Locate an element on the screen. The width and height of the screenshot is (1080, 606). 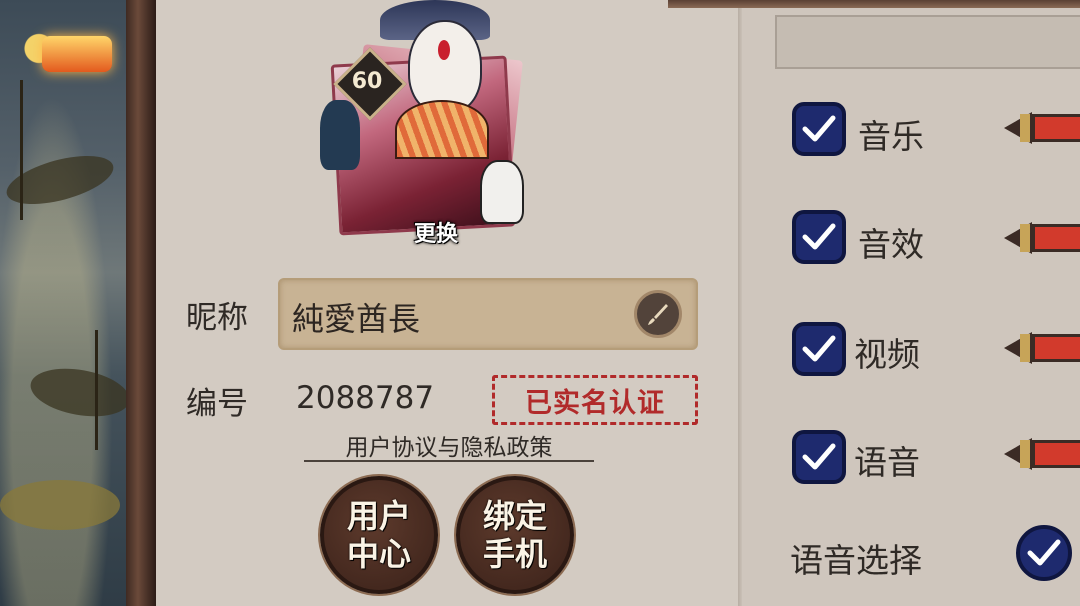
background-scene is located at coordinates (67, 303).